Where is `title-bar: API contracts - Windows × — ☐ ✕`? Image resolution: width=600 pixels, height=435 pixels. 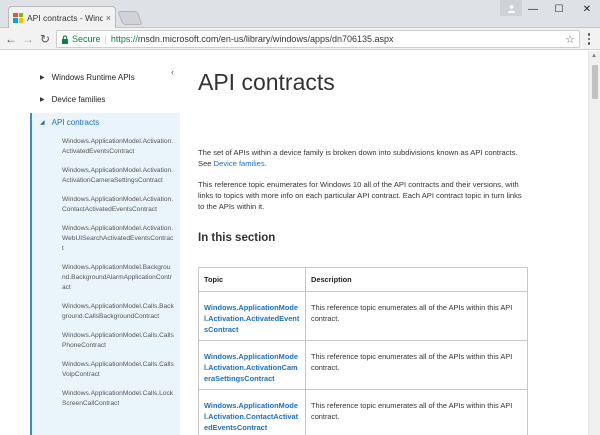
title-bar: API contracts - Windows × — ☐ ✕ is located at coordinates (300, 14).